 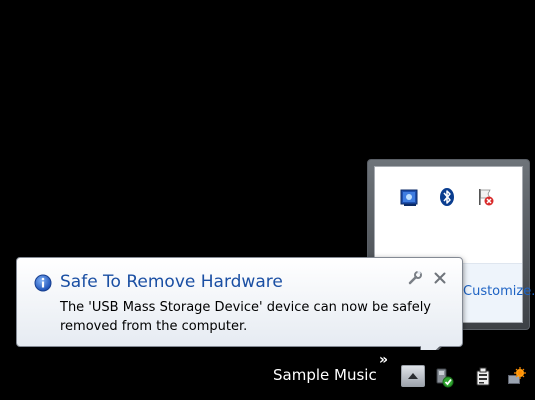 I want to click on show-hidden-icons-button, so click(x=413, y=376).